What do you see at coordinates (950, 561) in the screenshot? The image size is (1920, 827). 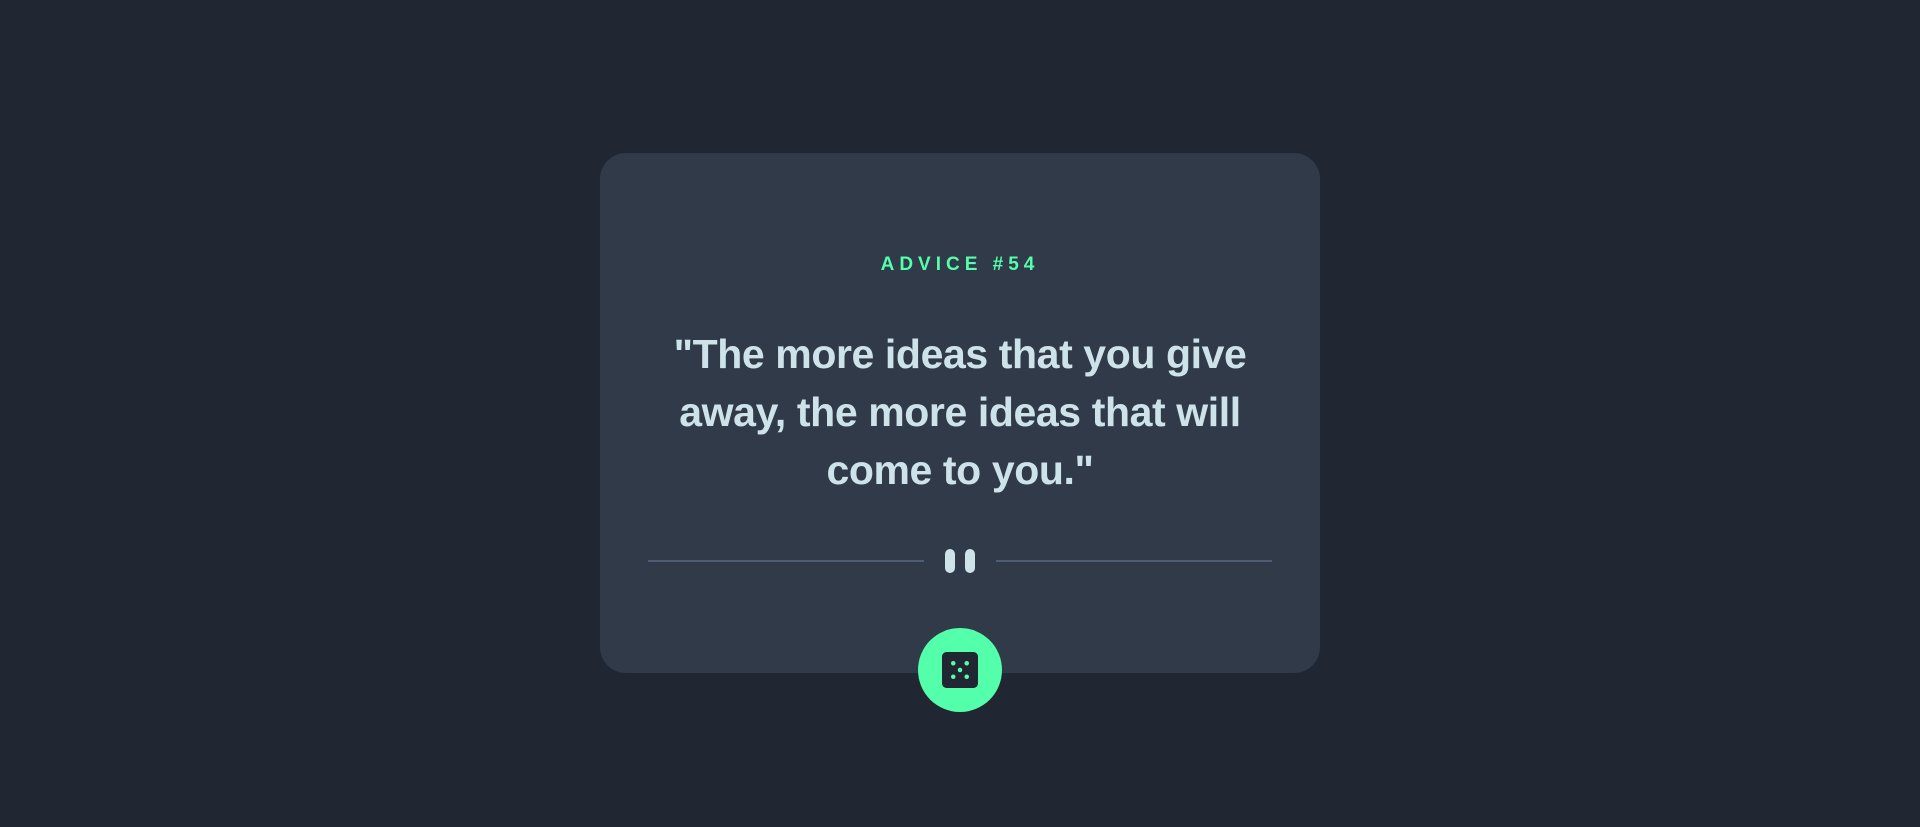 I see `pause-bar-left` at bounding box center [950, 561].